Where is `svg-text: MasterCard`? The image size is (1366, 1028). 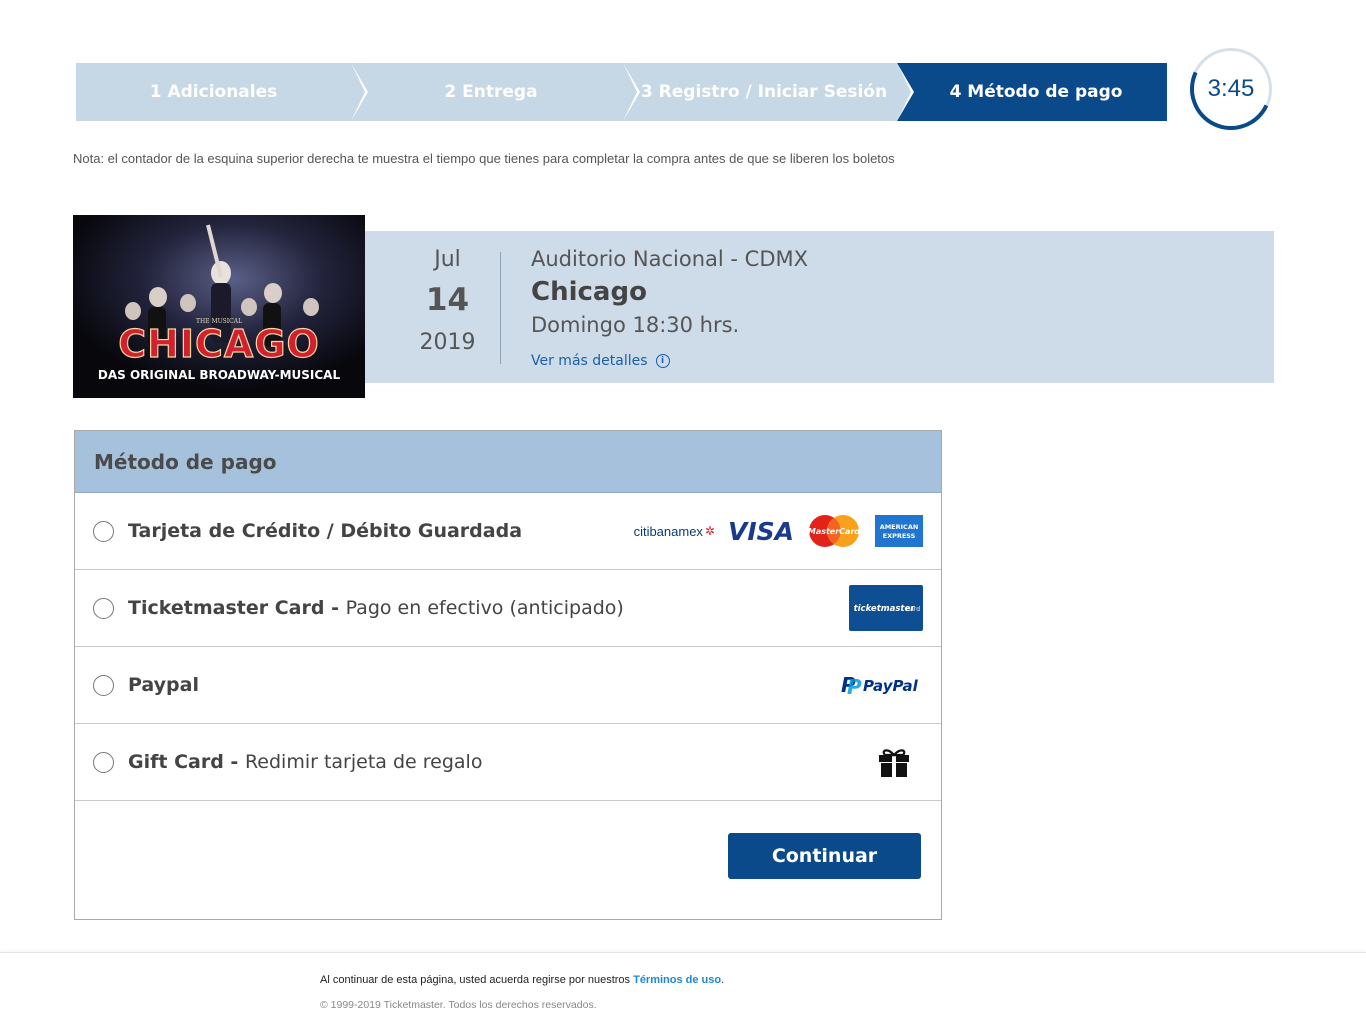 svg-text: MasterCard is located at coordinates (834, 531).